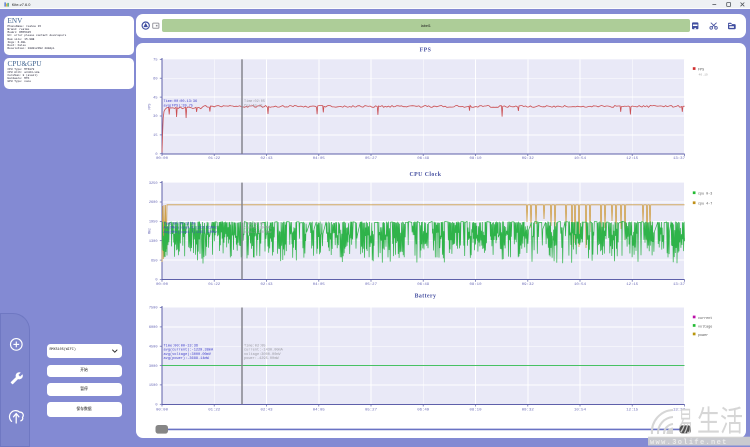  I want to click on svg-text: 1950, so click(153, 223).